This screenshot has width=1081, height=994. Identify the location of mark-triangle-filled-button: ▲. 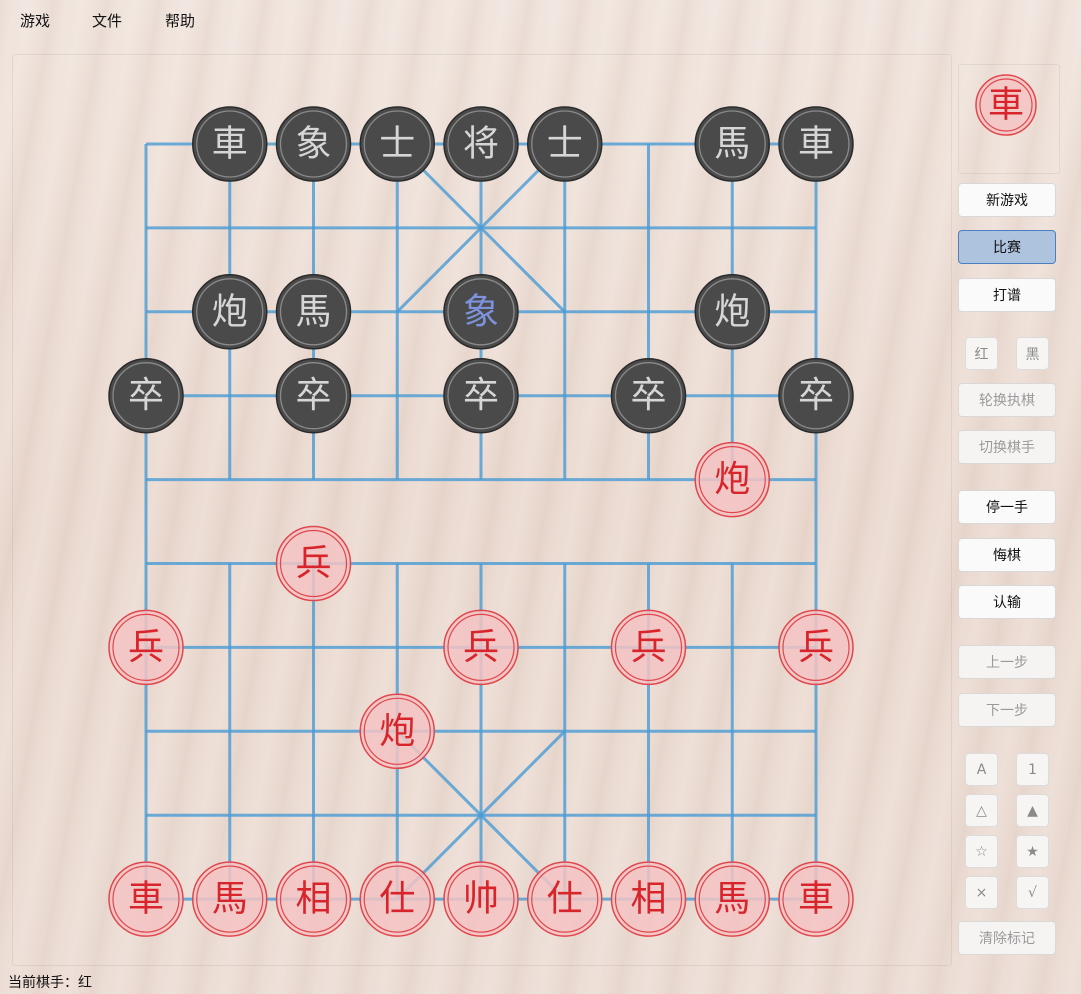
(1032, 810).